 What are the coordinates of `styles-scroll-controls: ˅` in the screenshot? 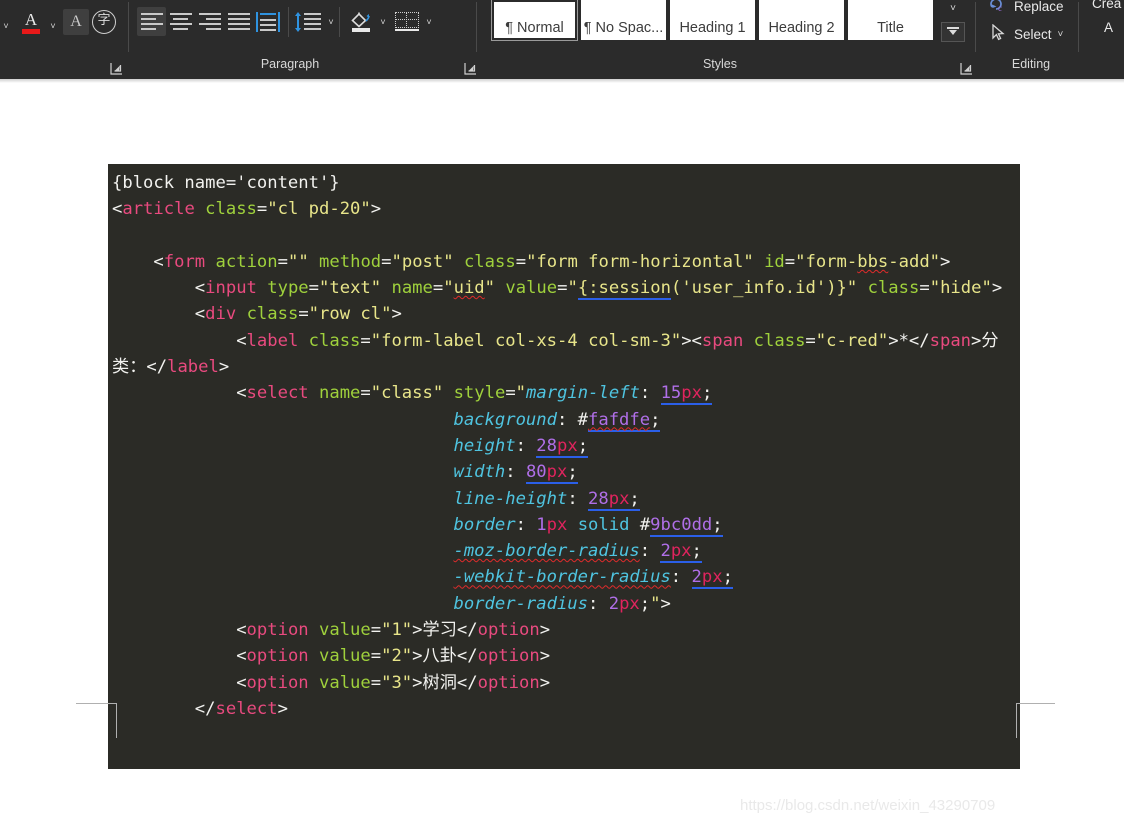 It's located at (953, 22).